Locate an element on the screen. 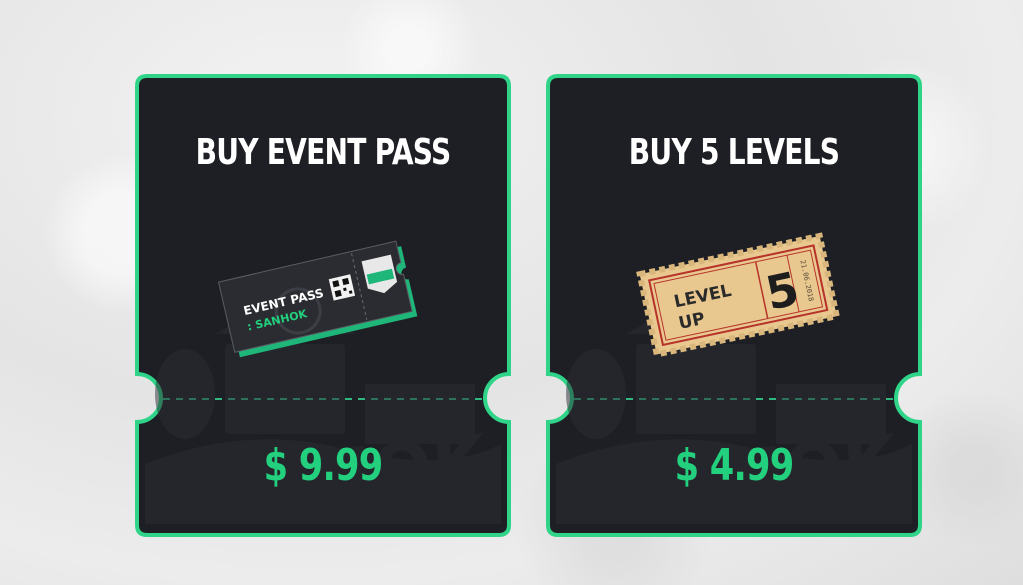  price-label: $ 9.99 is located at coordinates (323, 465).